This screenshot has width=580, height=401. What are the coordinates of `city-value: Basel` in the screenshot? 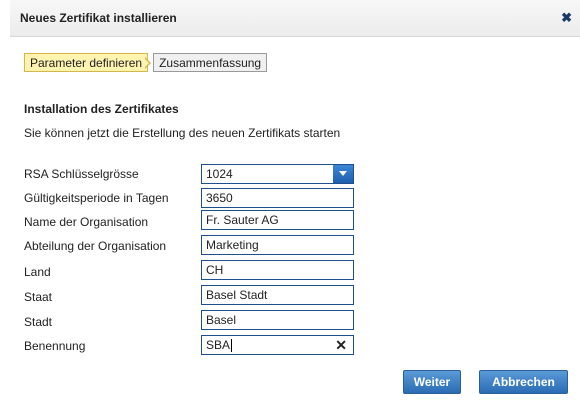 It's located at (221, 320).